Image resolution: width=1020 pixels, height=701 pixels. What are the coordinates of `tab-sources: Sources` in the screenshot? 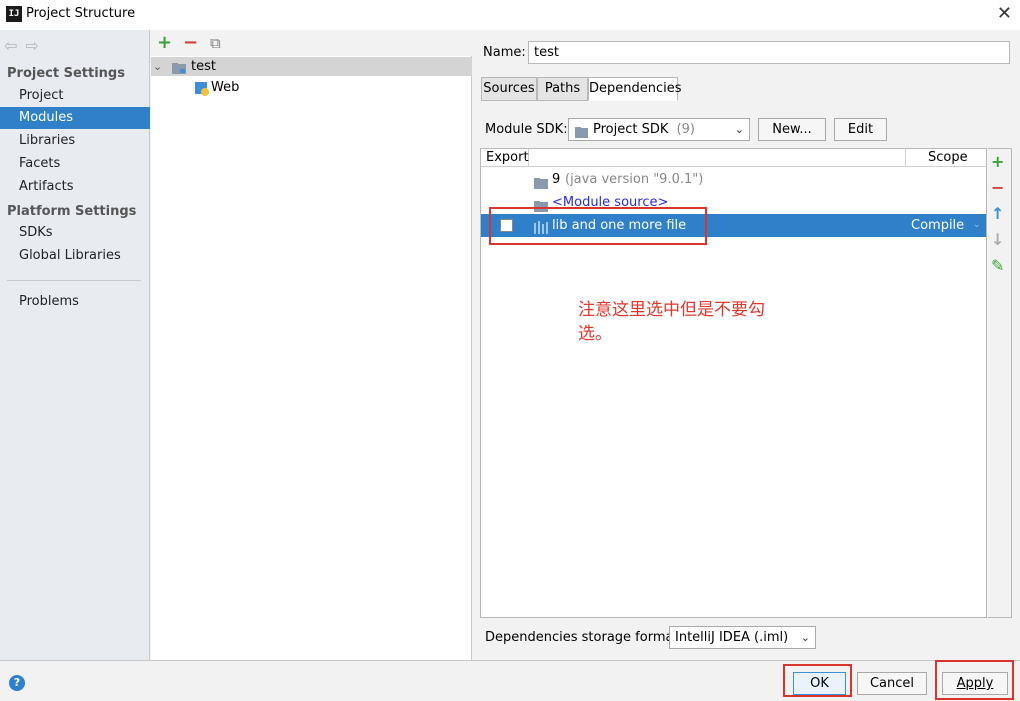 It's located at (509, 89).